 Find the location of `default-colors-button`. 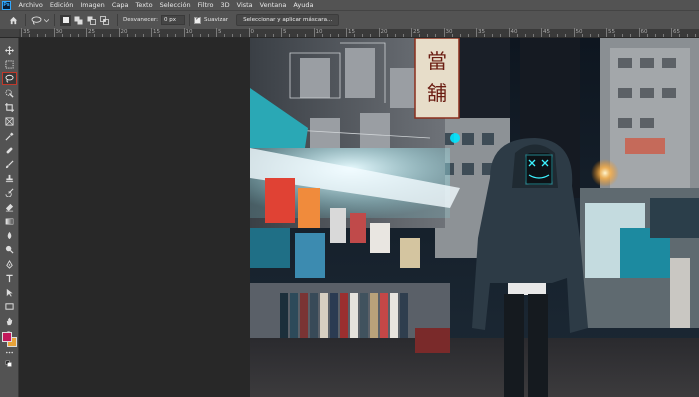

default-colors-button is located at coordinates (9, 364).